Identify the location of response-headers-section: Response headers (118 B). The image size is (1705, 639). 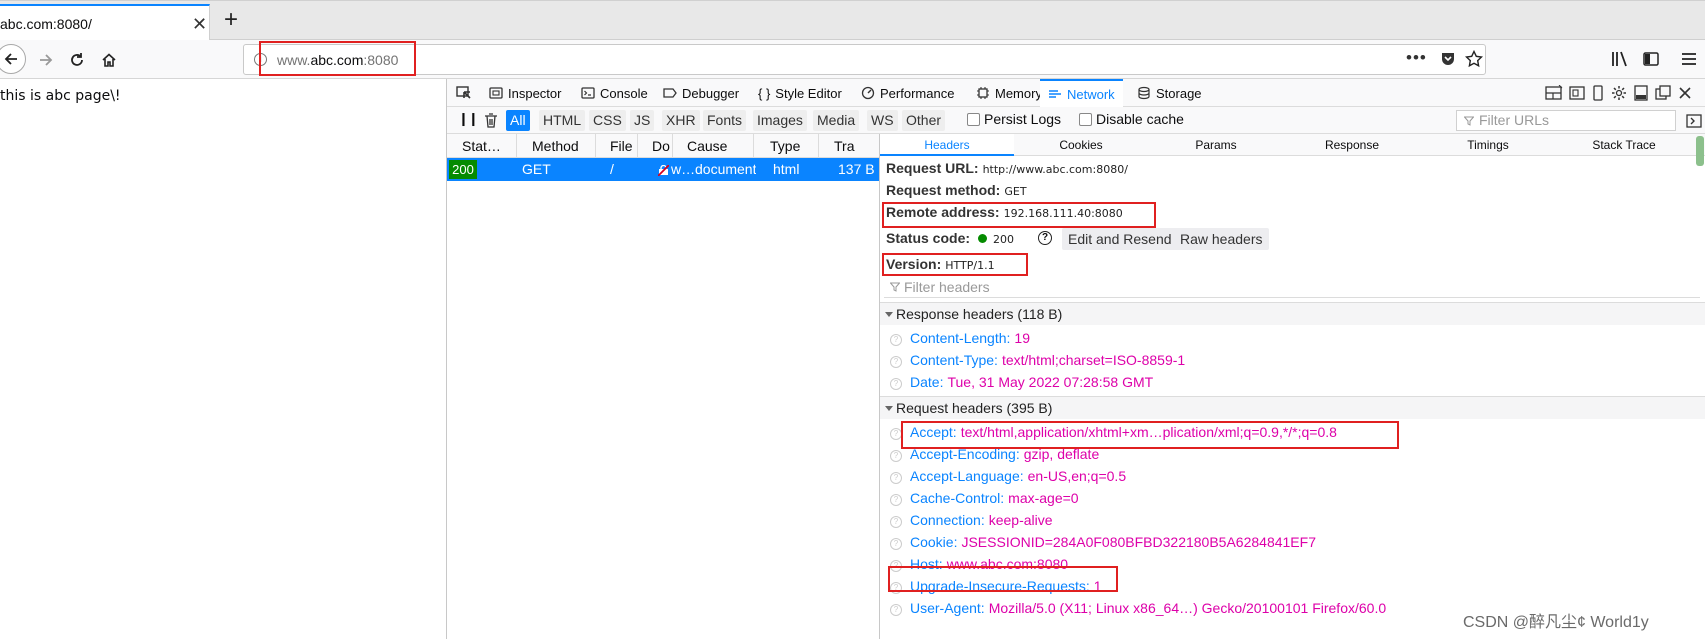
(1292, 313).